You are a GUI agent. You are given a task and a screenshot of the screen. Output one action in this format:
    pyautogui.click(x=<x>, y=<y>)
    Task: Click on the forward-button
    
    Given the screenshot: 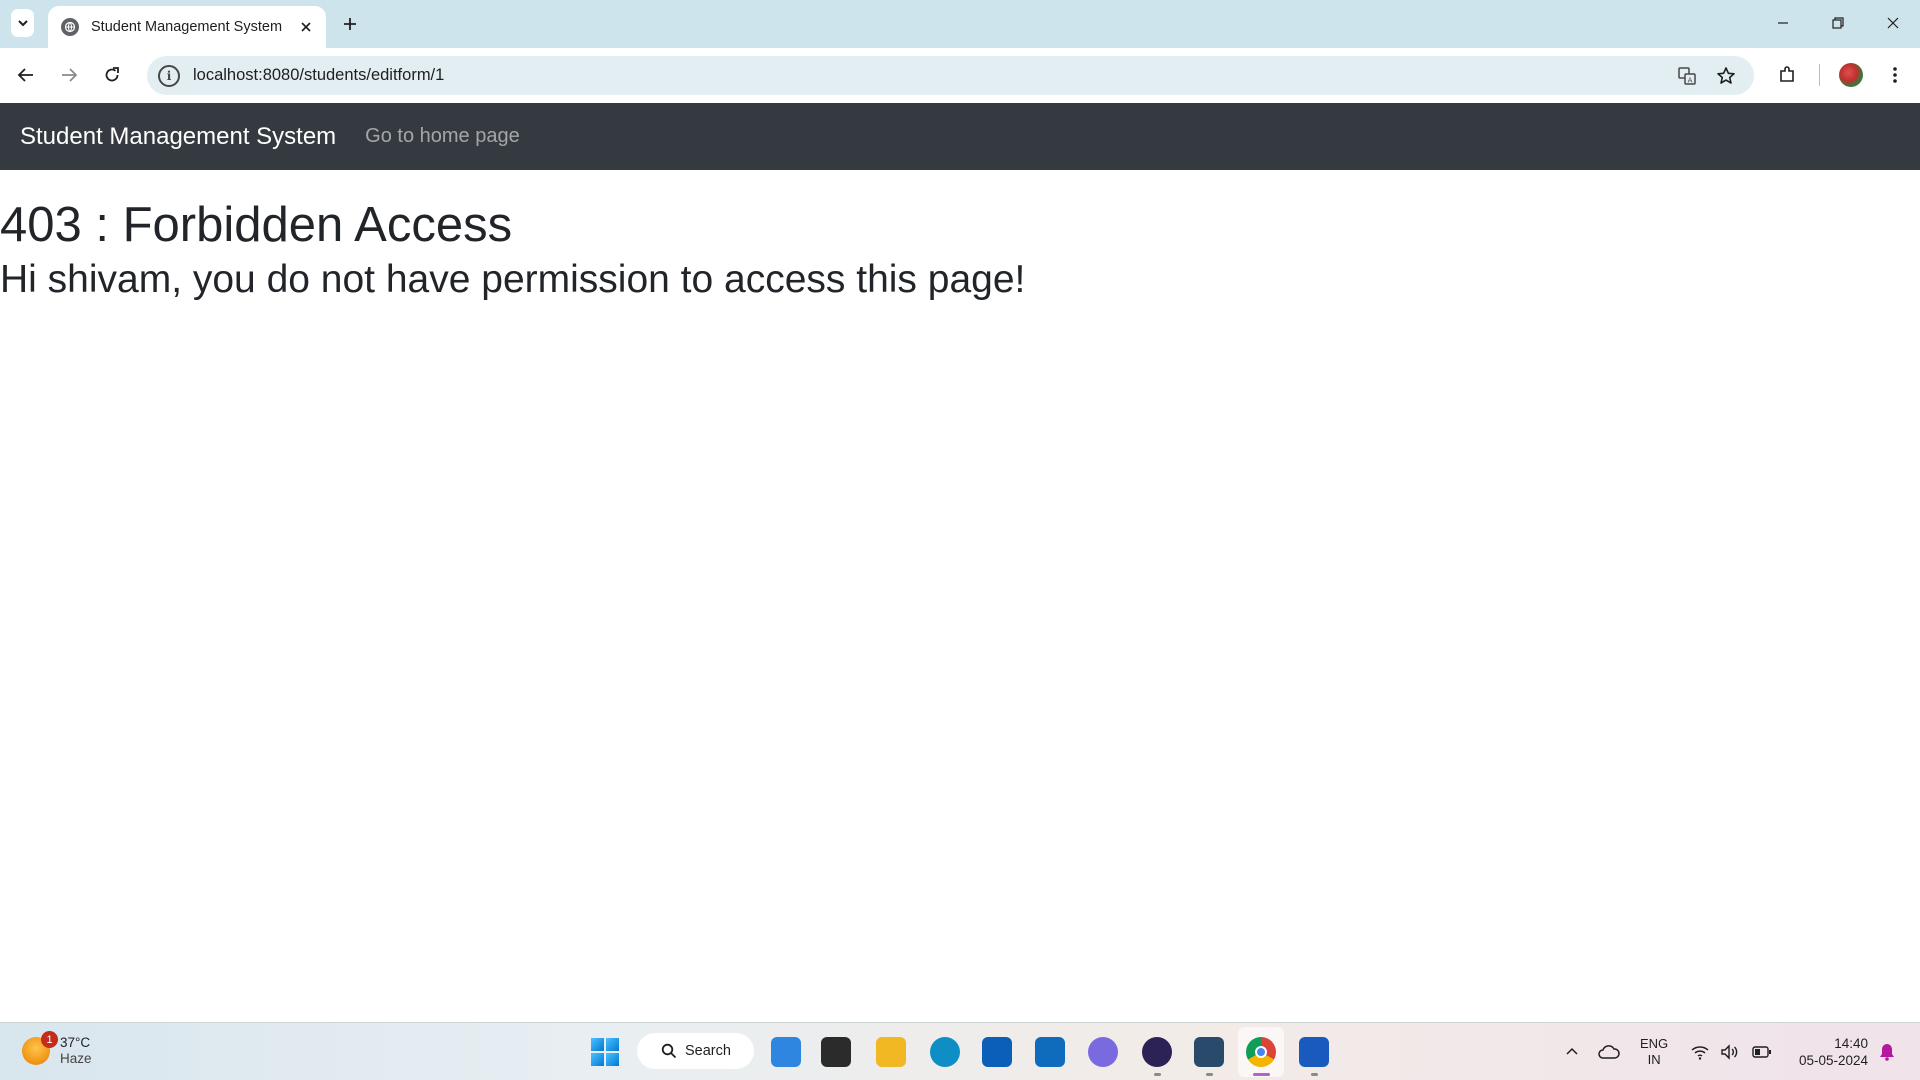 What is the action you would take?
    pyautogui.click(x=69, y=75)
    